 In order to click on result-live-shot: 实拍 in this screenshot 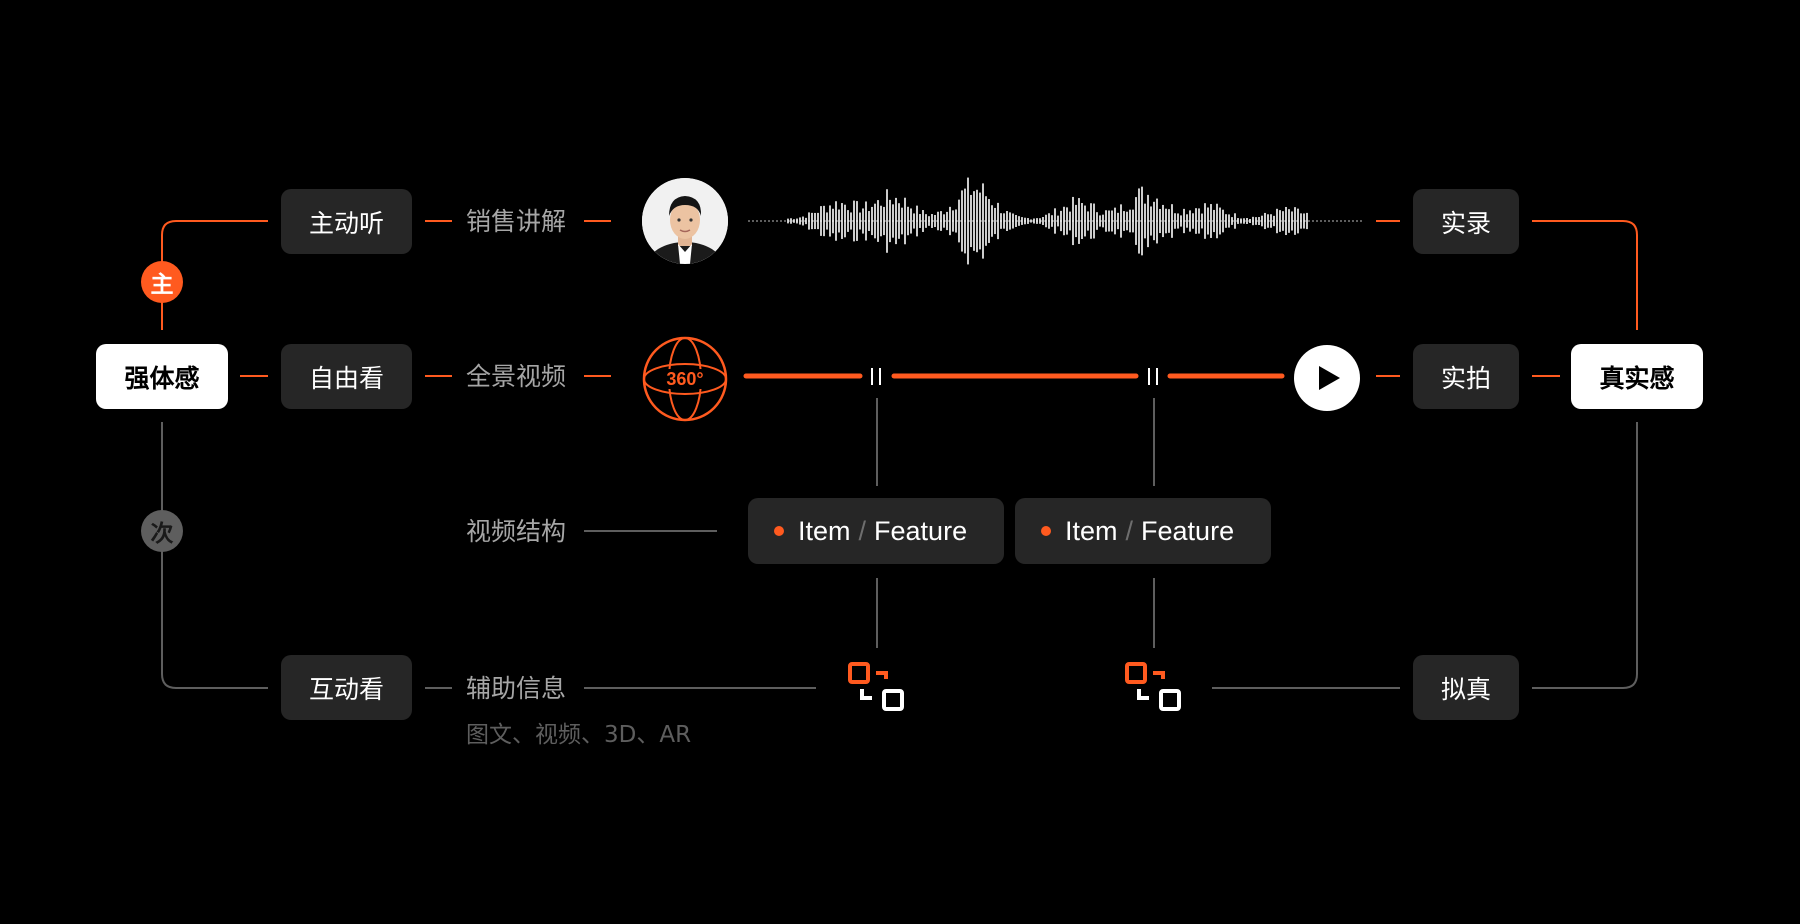, I will do `click(1466, 376)`.